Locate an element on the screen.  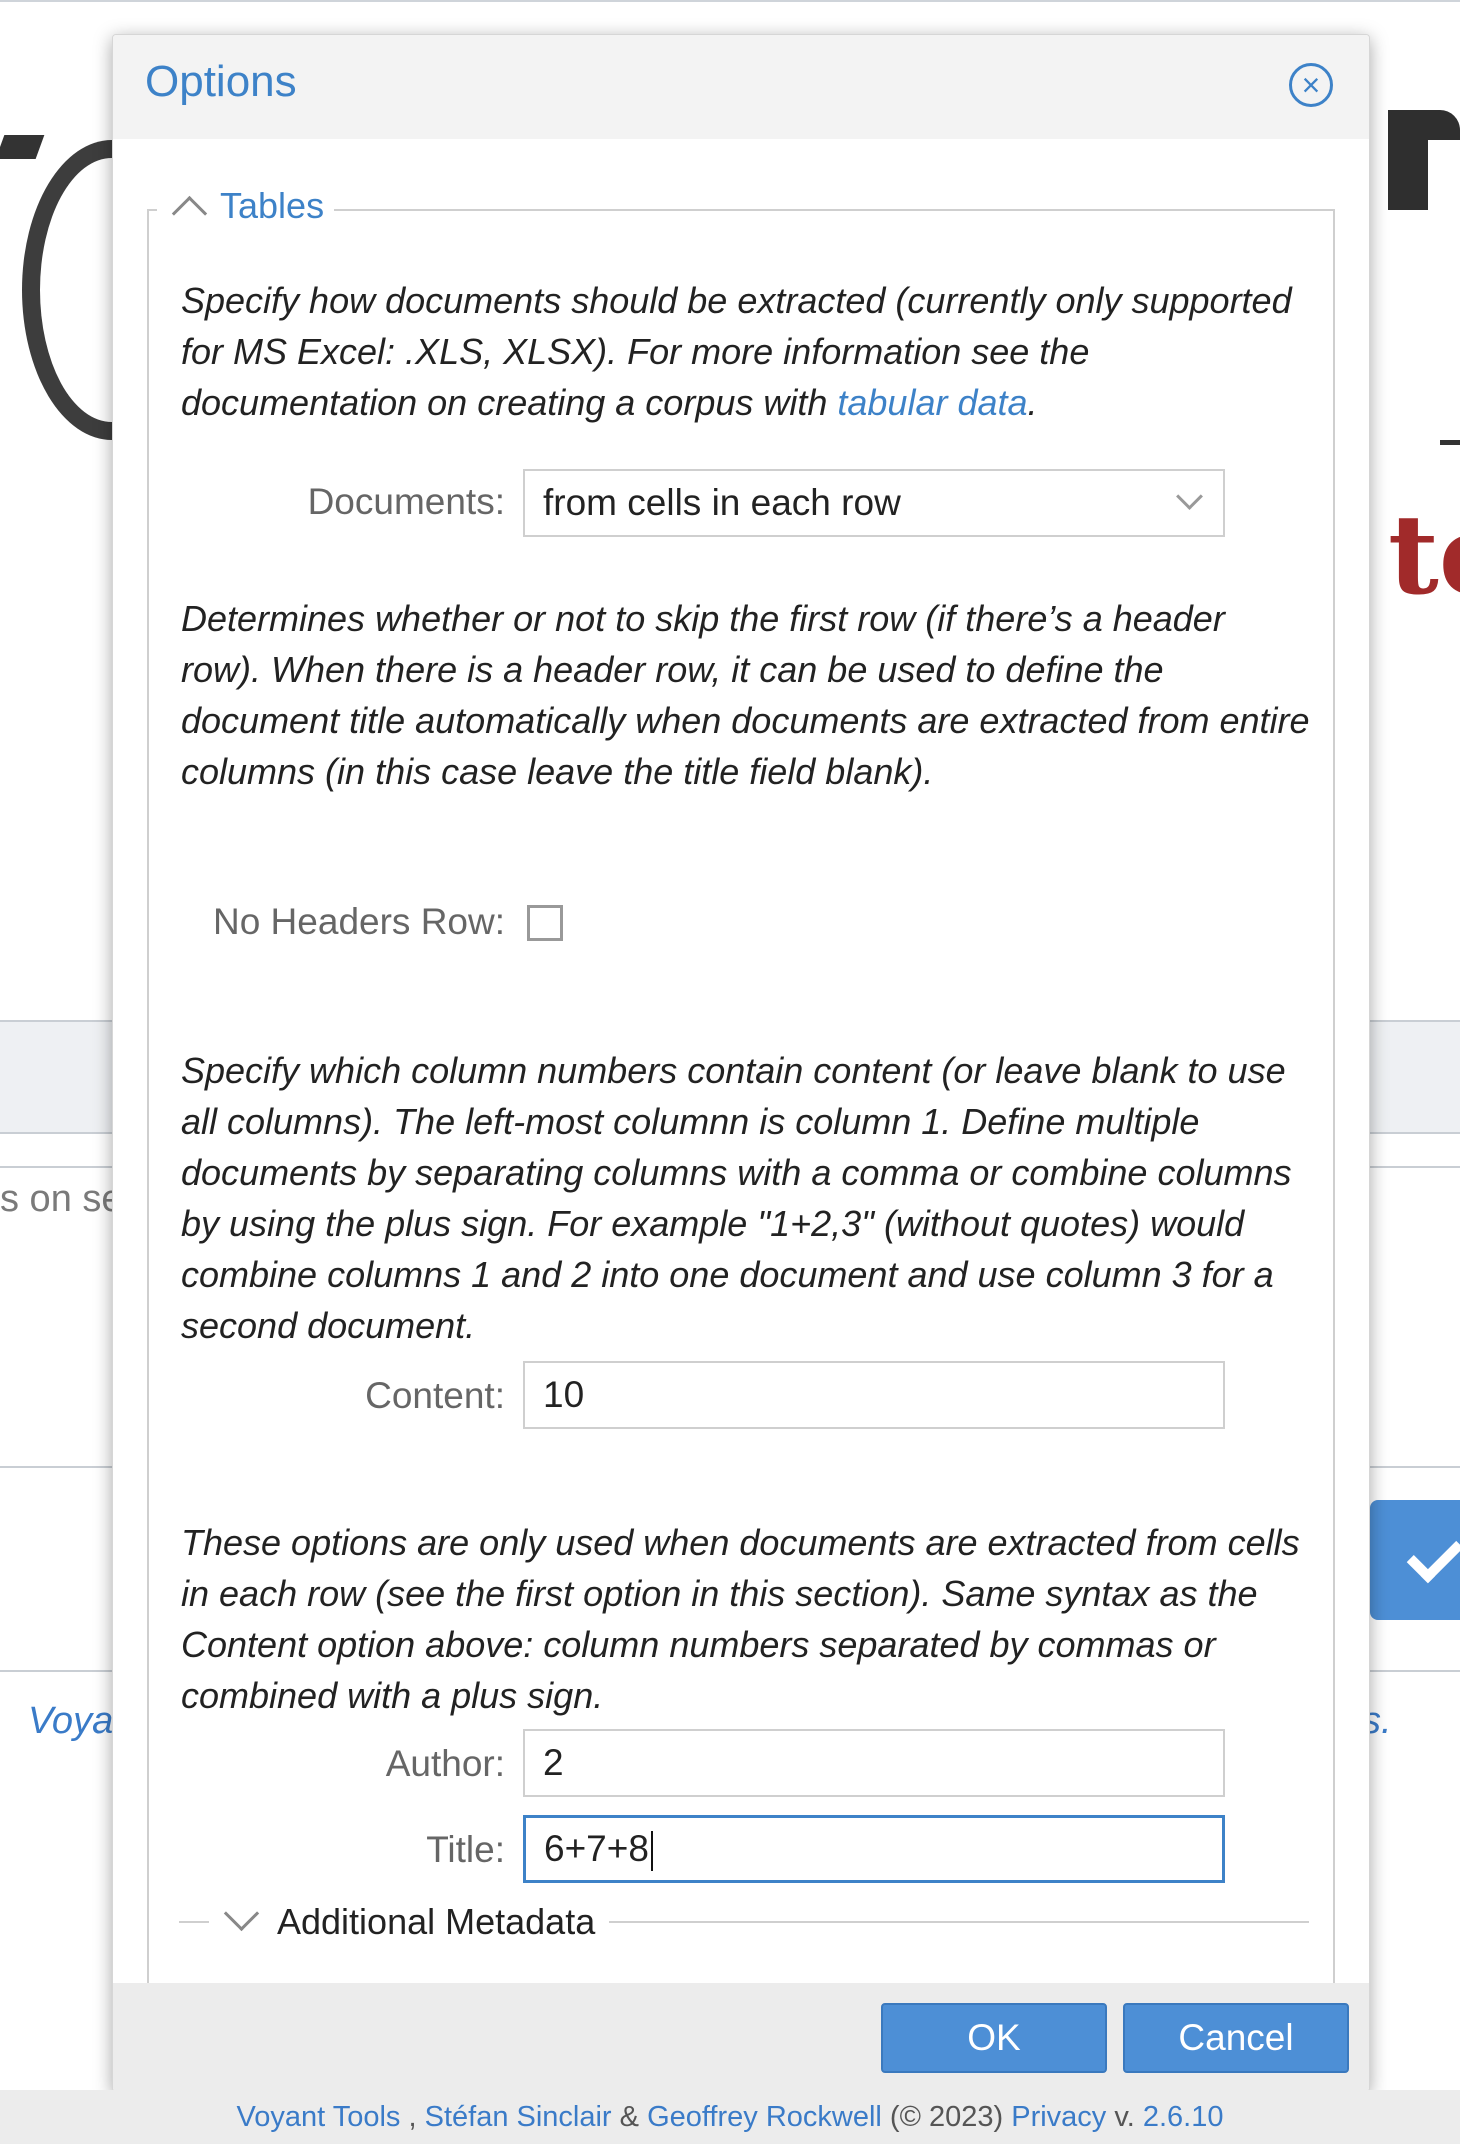
additional-metadata-legend: Additional Metadata is located at coordinates (744, 1918).